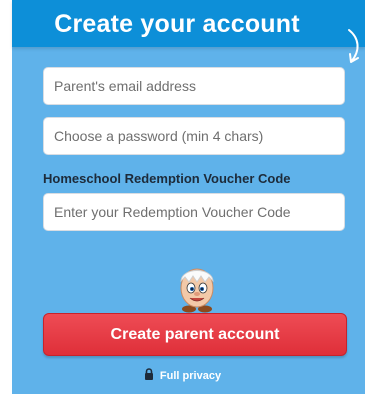 This screenshot has width=365, height=394. What do you see at coordinates (353, 46) in the screenshot?
I see `squiggle-icon` at bounding box center [353, 46].